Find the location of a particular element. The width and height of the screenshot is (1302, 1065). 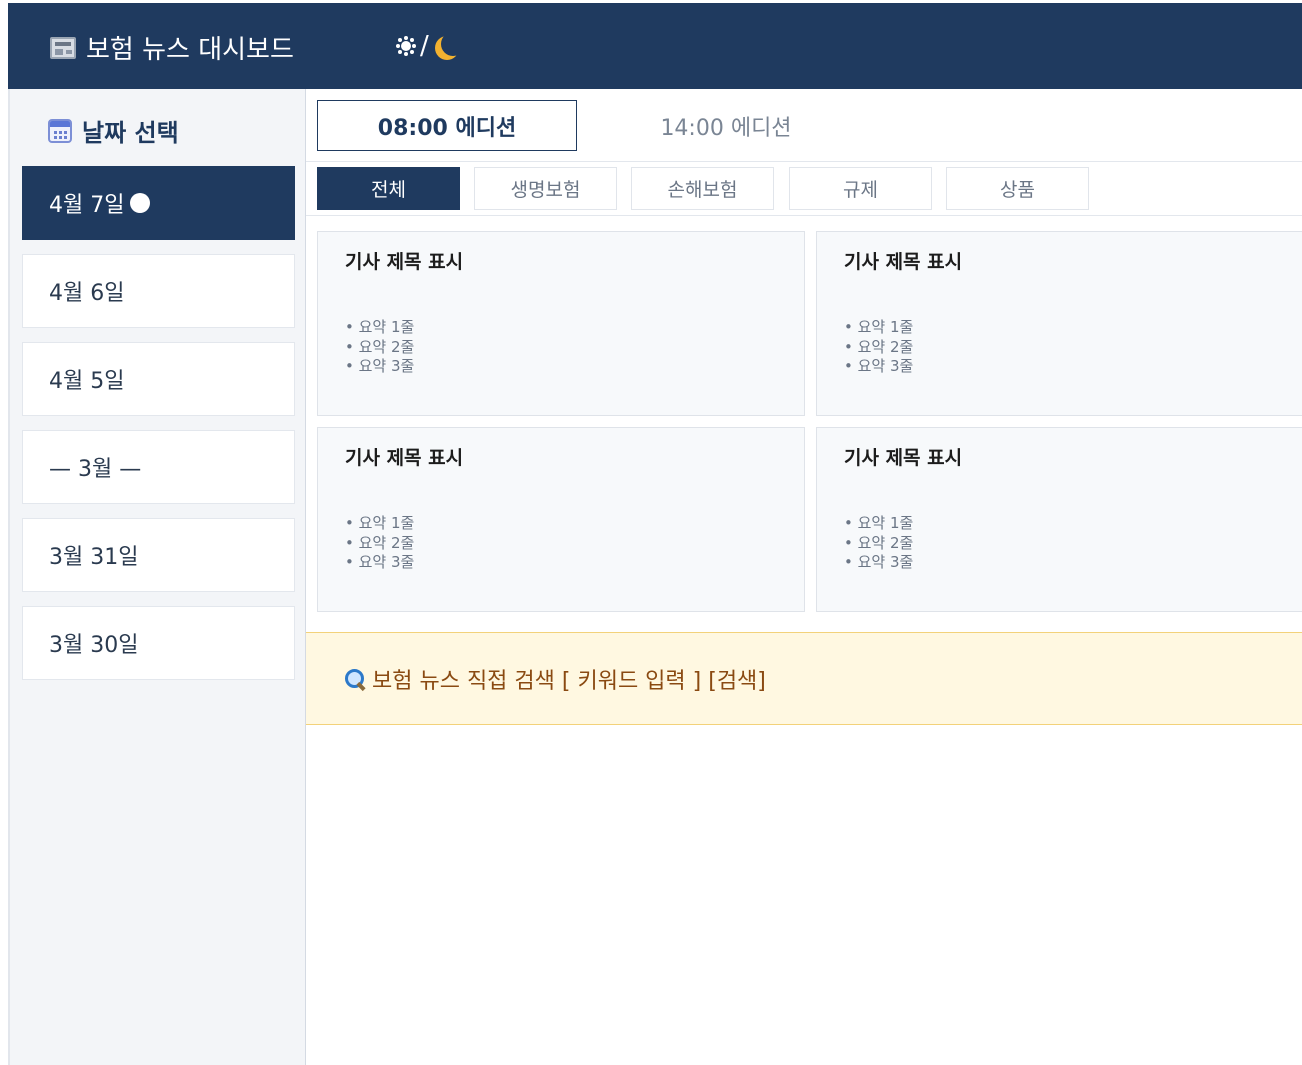

date-list: 4월 7일 4월 6일 4월 5일 — 3월 — 3월 31일 3월 30일 is located at coordinates (158, 430).